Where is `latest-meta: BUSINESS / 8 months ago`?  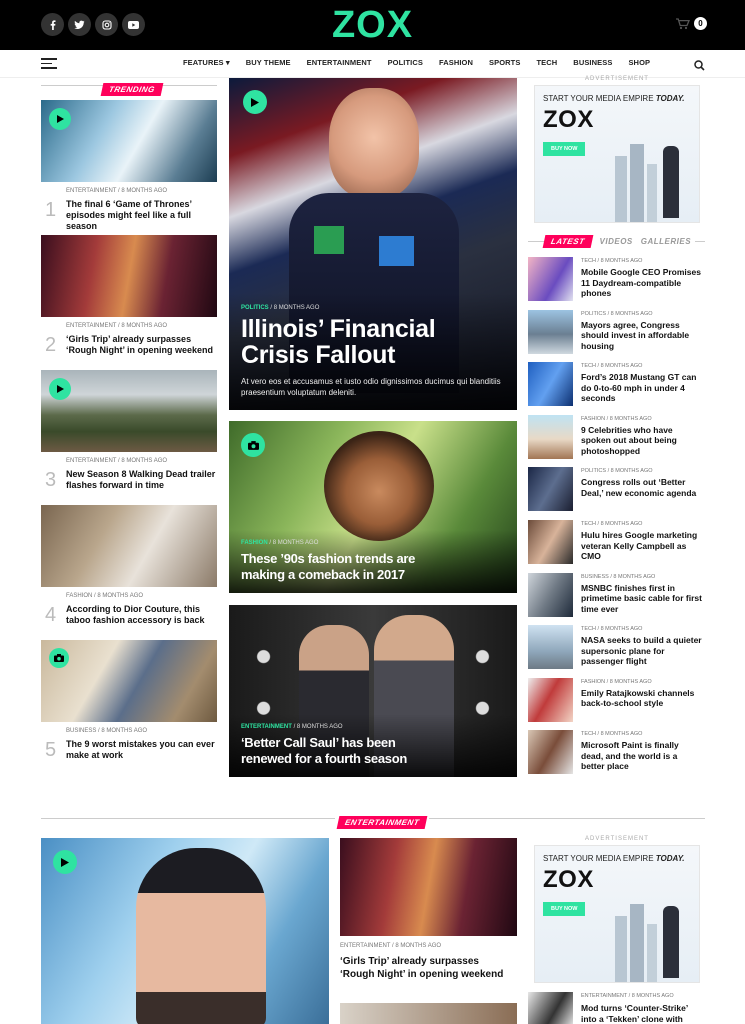
latest-meta: BUSINESS / 8 months ago is located at coordinates (618, 576).